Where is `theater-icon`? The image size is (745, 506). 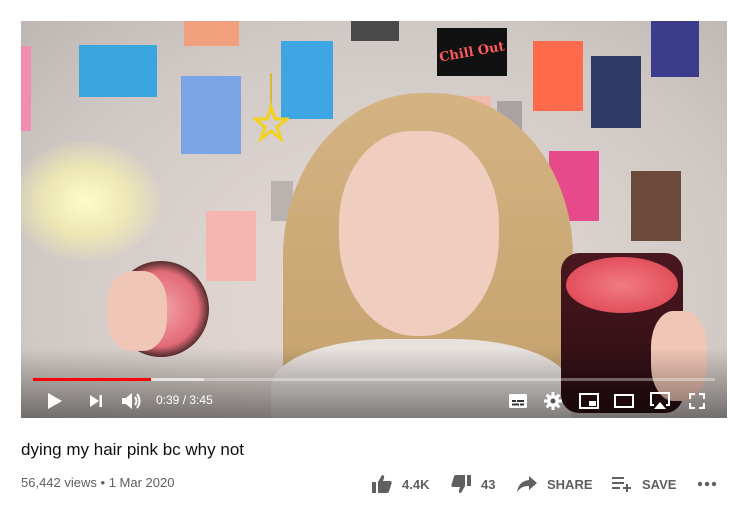
theater-icon is located at coordinates (624, 401).